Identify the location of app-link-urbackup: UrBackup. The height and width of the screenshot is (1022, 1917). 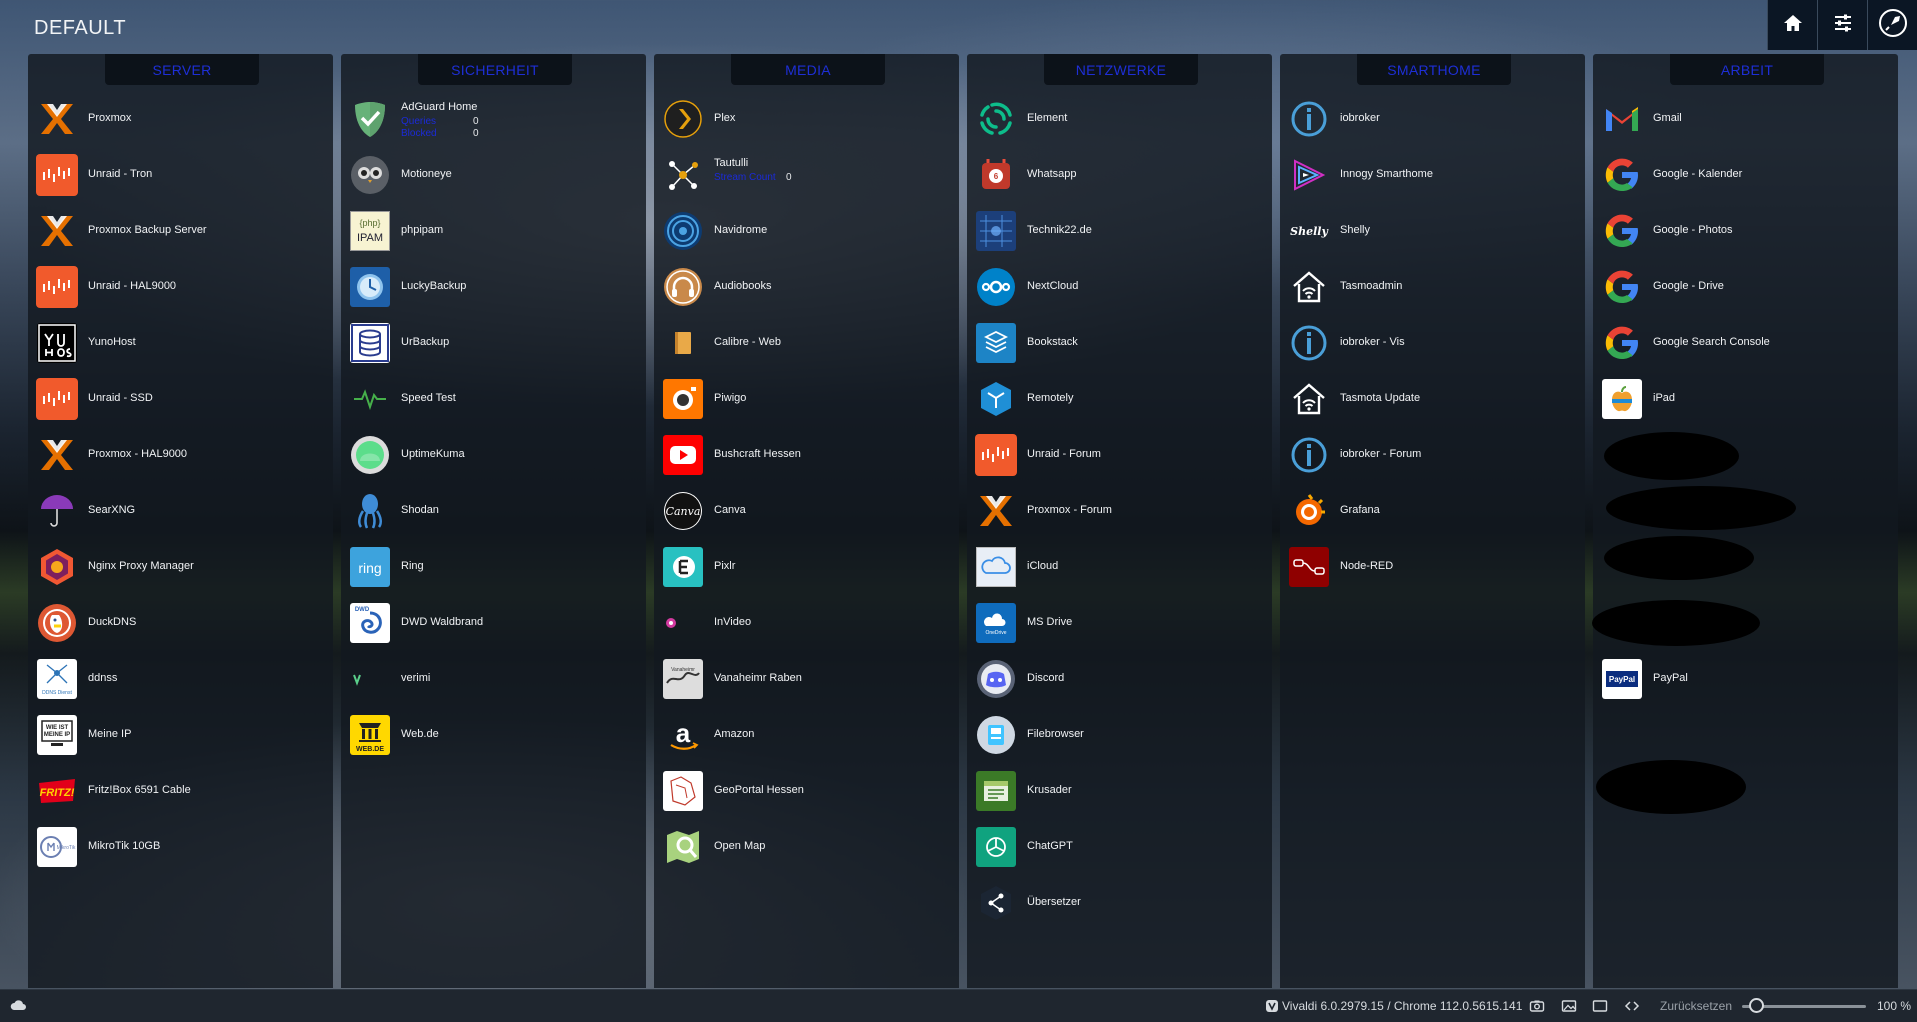
(495, 342).